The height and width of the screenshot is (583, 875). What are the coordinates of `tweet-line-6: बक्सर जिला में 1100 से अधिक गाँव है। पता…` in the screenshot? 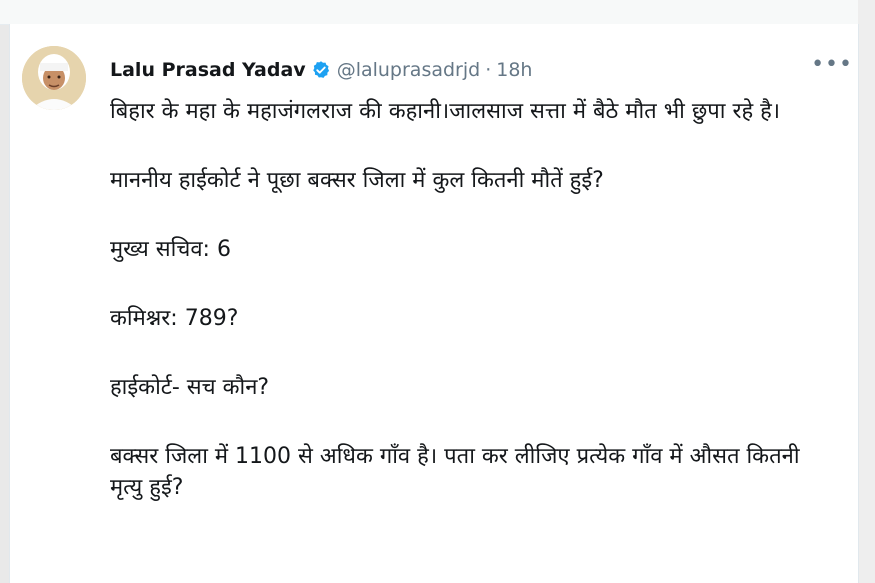 It's located at (455, 472).